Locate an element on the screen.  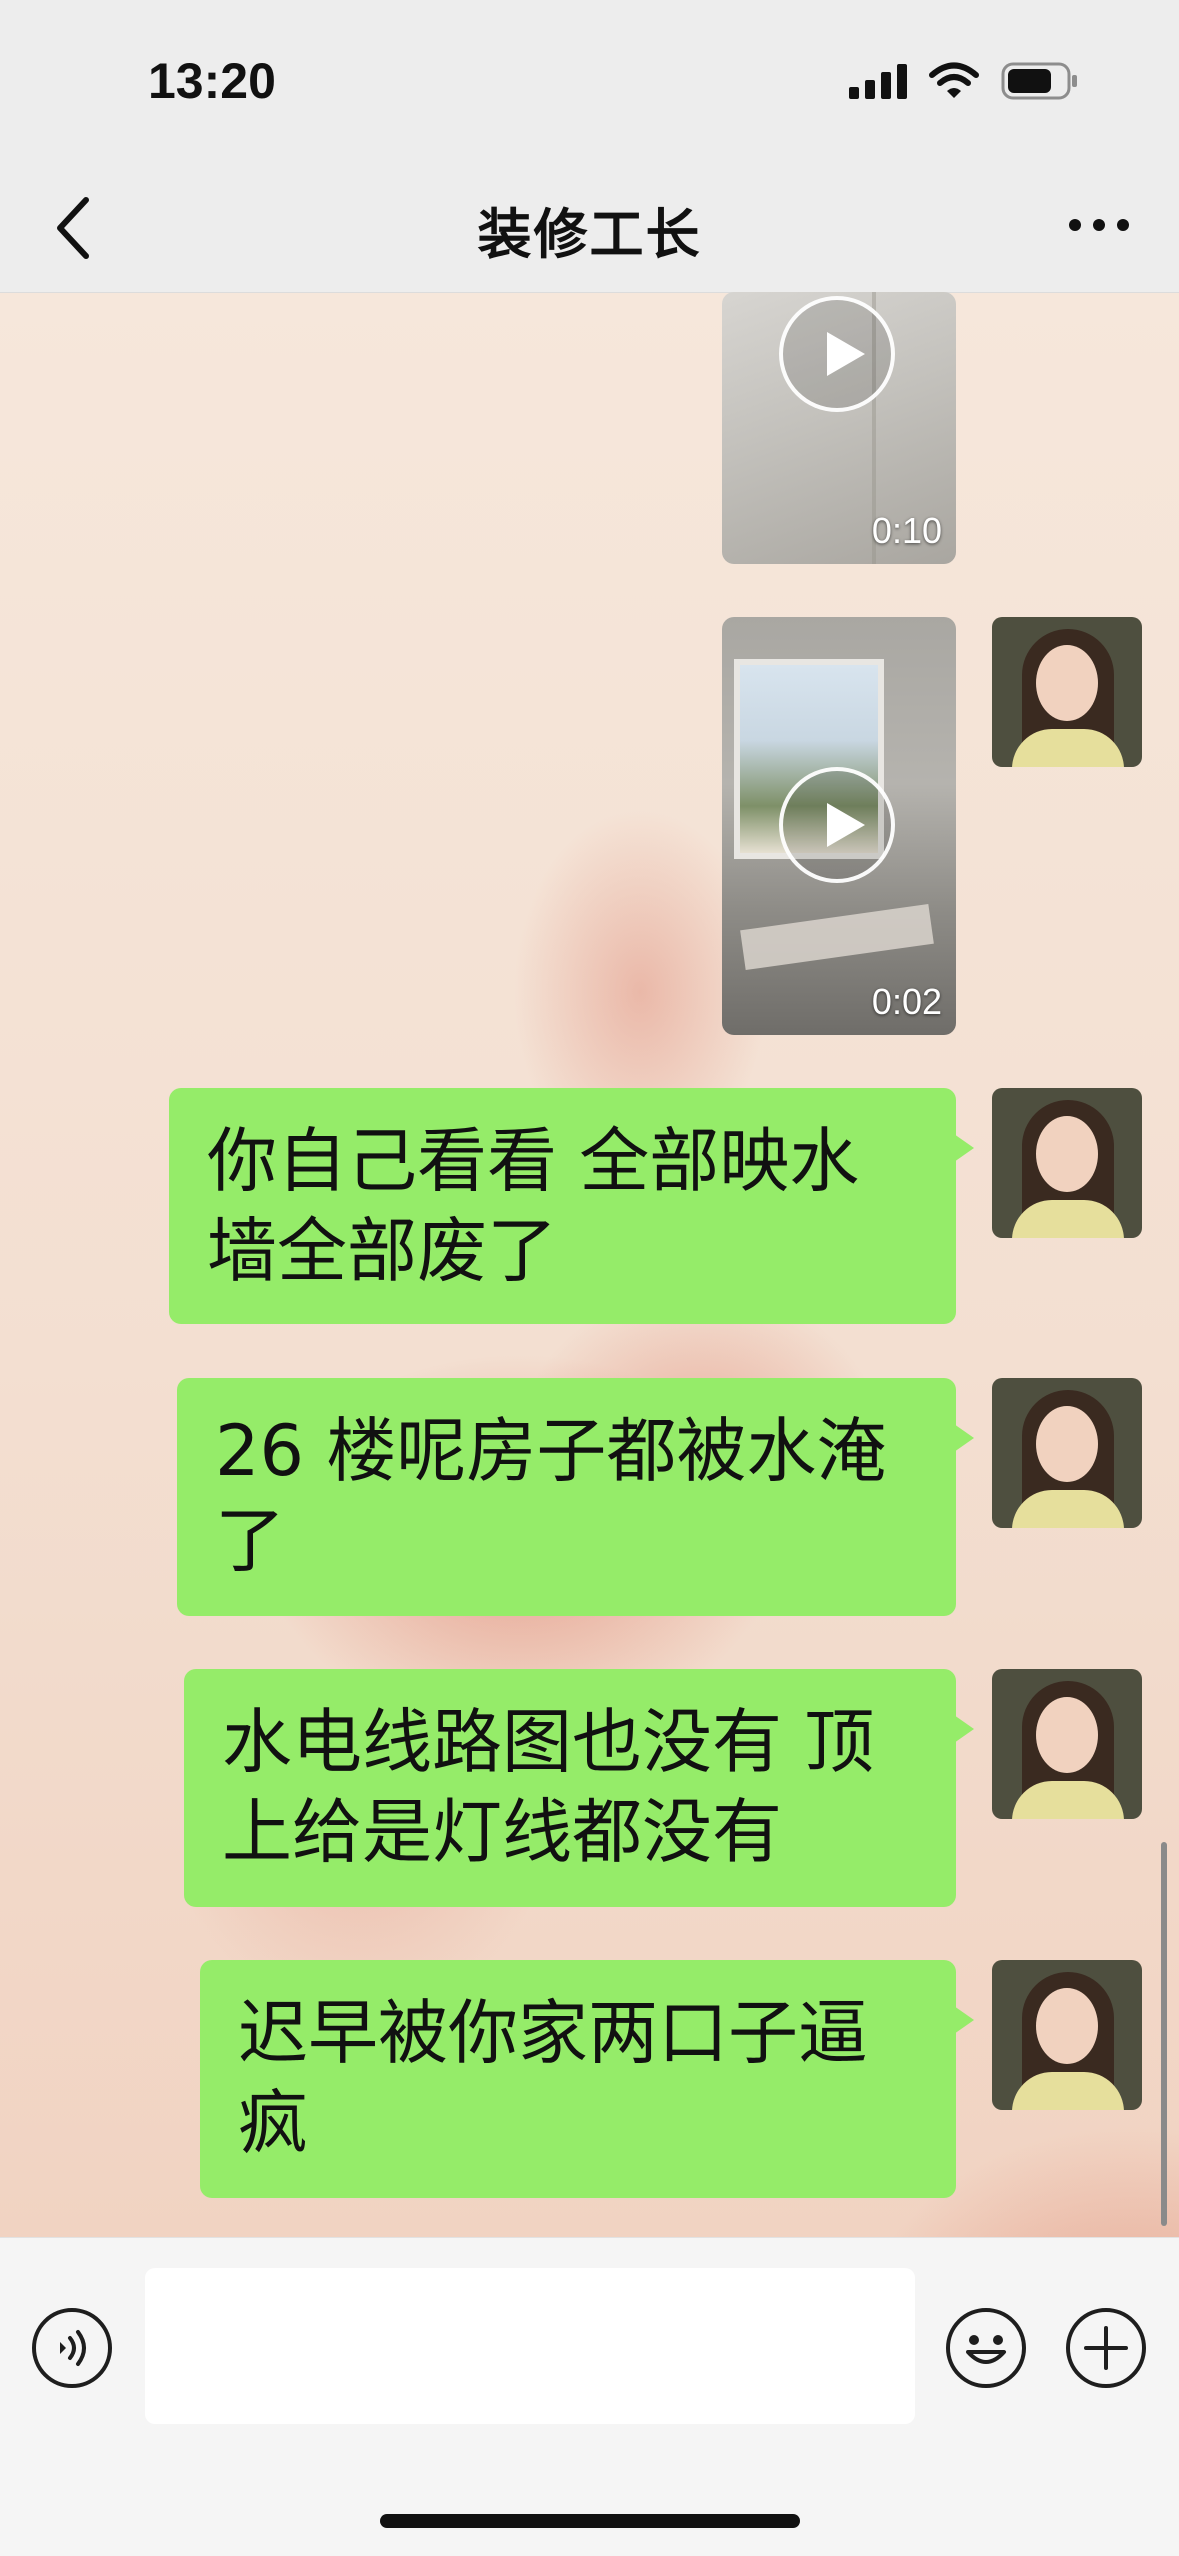
video-message: 0:02 is located at coordinates (839, 826).